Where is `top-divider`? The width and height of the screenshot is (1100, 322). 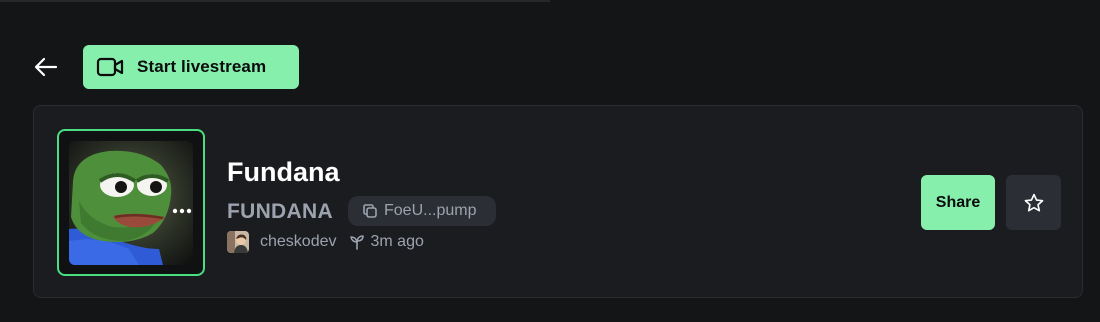
top-divider is located at coordinates (275, 1).